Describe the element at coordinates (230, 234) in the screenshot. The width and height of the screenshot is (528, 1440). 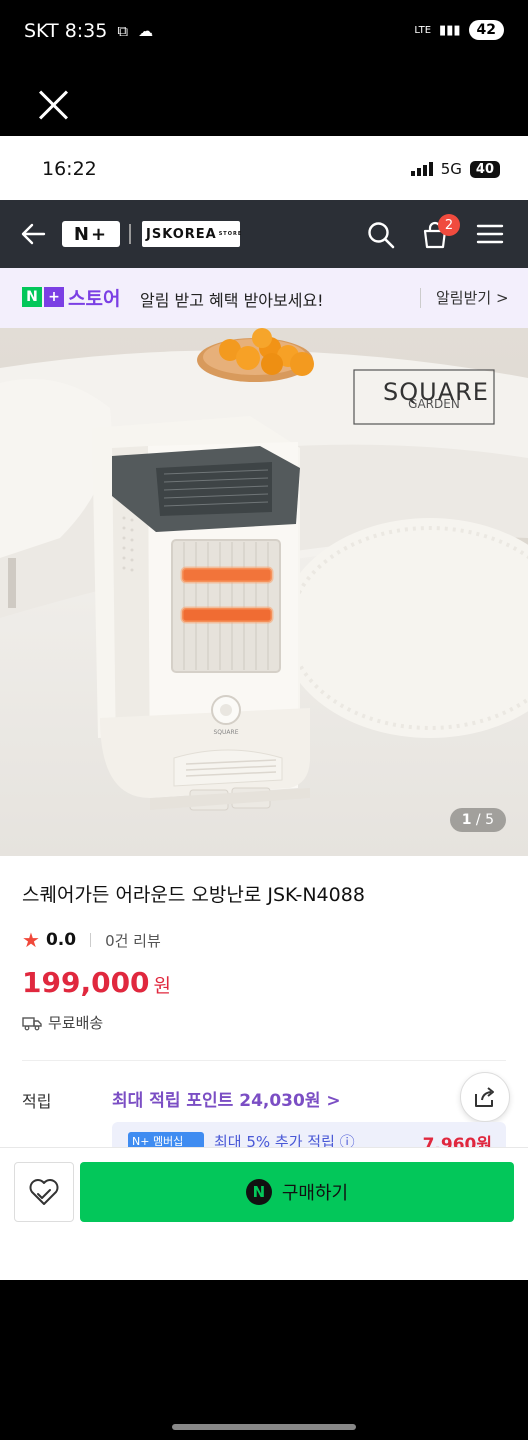
I see `store-logo-small: STORE` at that location.